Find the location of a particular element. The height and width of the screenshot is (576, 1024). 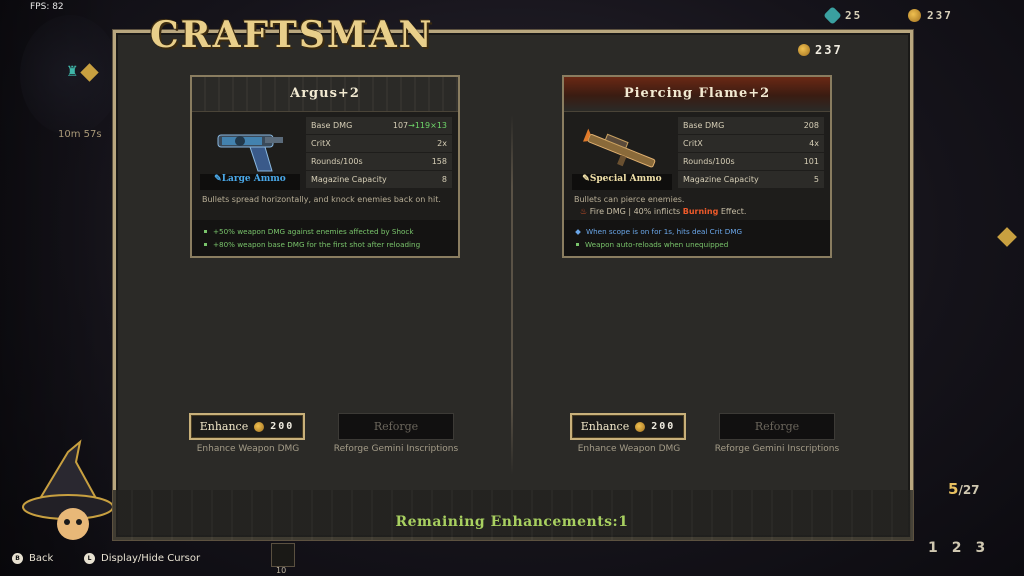

inscription-item: Weapon auto-reloads when unequipped is located at coordinates (697, 244).